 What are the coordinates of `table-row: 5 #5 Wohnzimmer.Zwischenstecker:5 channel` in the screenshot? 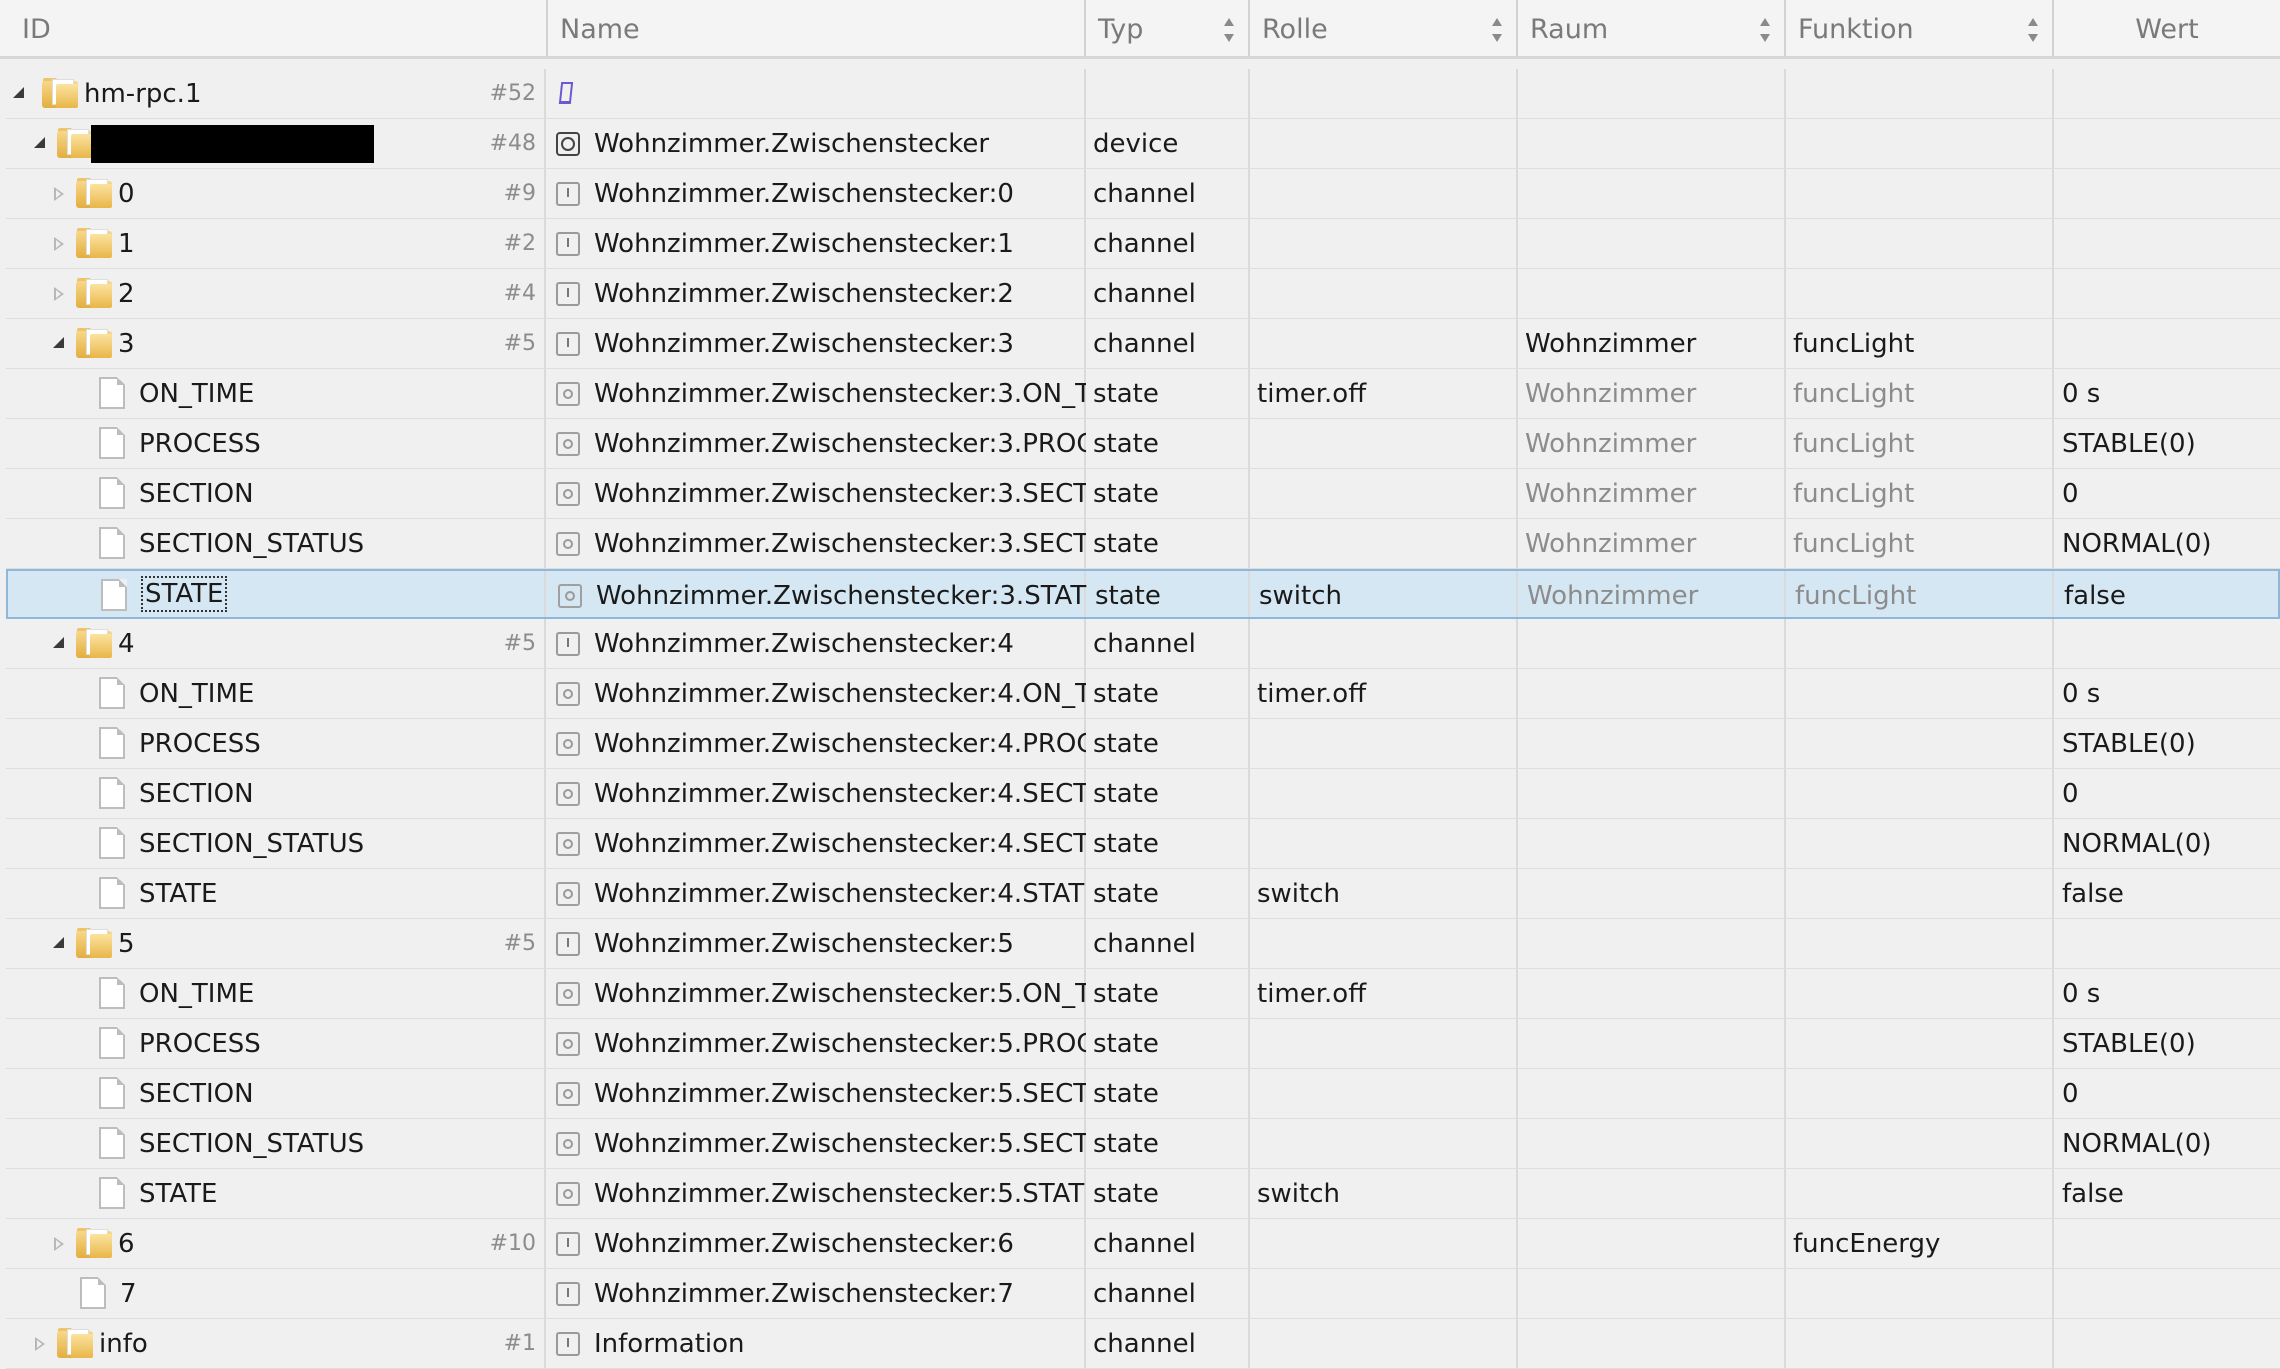 It's located at (1143, 944).